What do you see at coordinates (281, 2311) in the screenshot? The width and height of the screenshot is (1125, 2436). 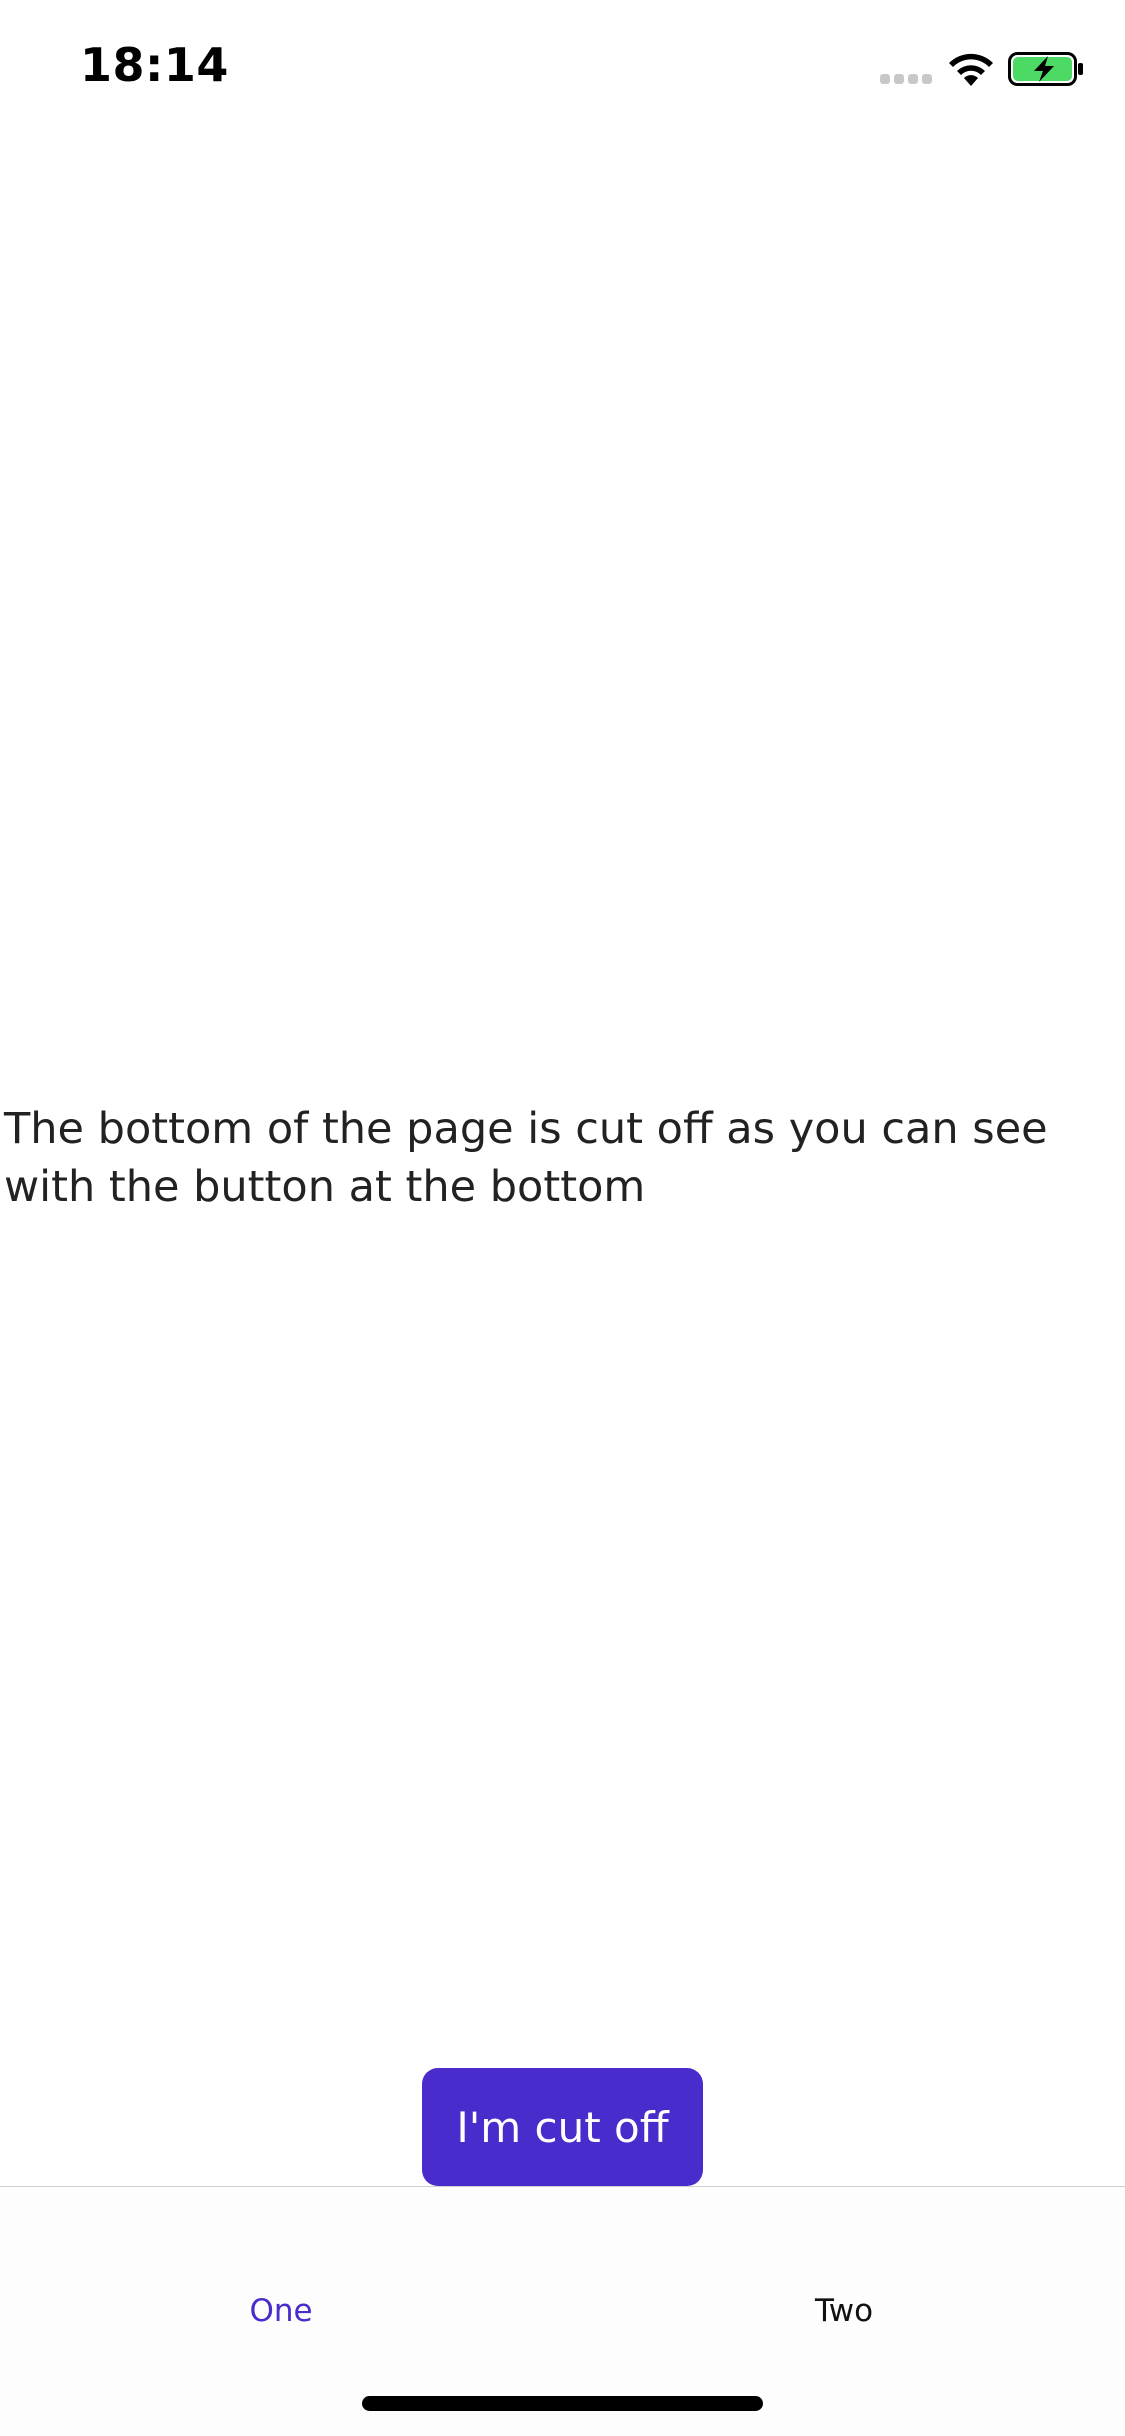 I see `tab-one: One` at bounding box center [281, 2311].